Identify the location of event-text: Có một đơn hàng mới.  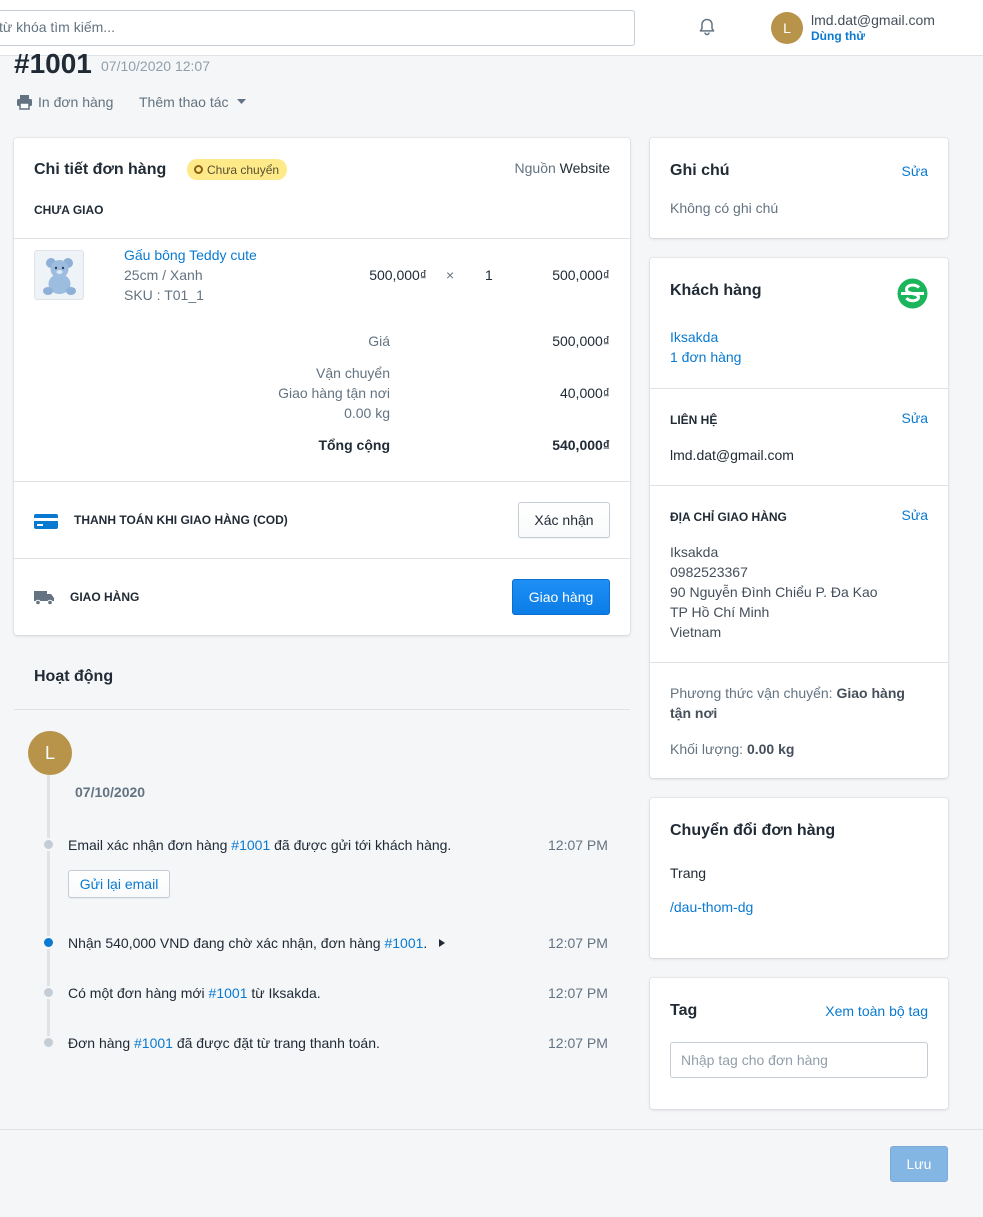
(138, 993).